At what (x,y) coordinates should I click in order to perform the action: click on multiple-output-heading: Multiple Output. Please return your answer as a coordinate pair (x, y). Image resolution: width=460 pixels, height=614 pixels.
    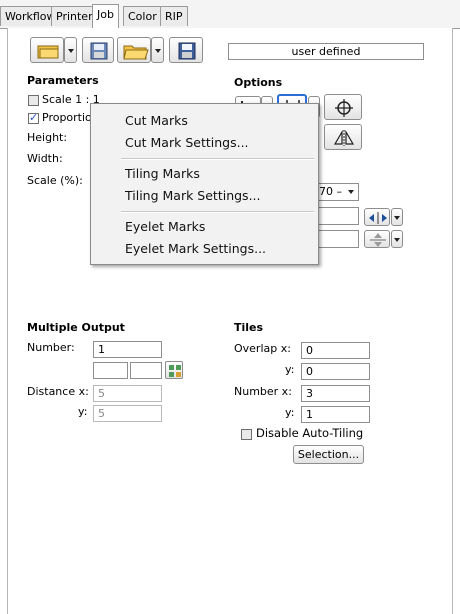
    Looking at the image, I should click on (76, 327).